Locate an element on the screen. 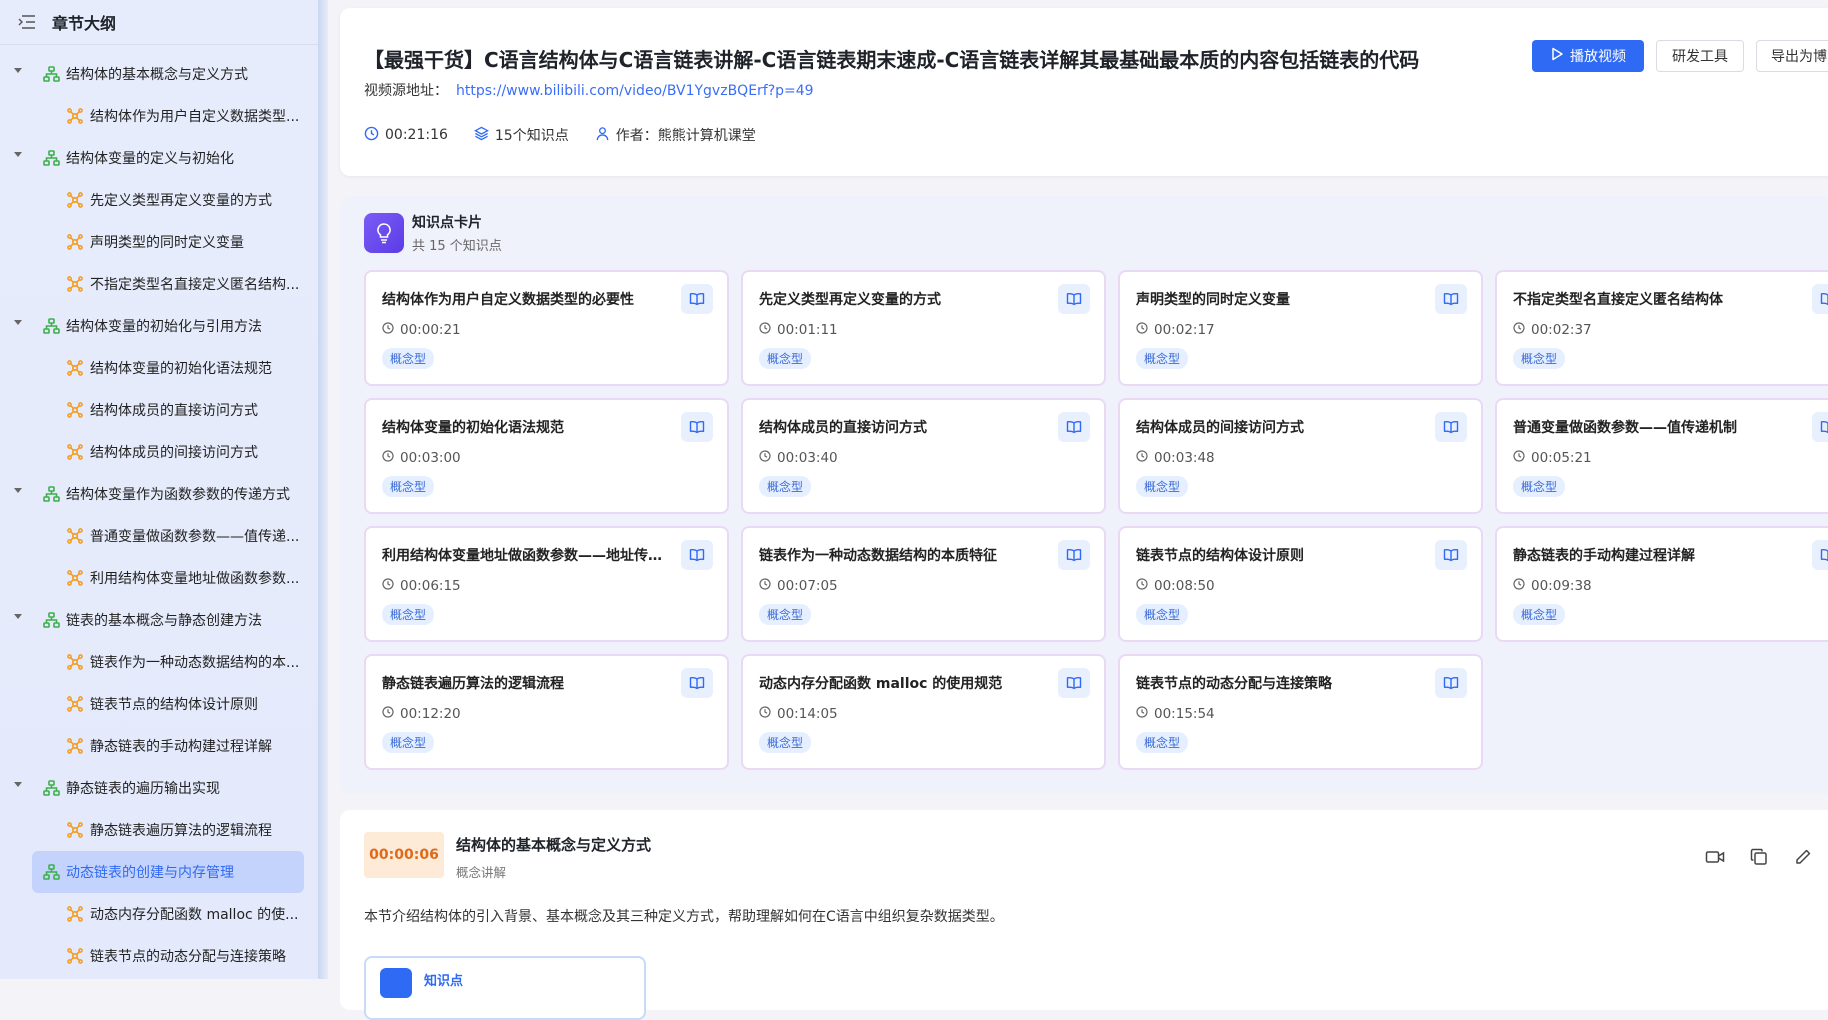 Image resolution: width=1828 pixels, height=1020 pixels. knowledge-card: 普通变量做函数参数——值传递机制 00:05:21 概念型 is located at coordinates (1661, 456).